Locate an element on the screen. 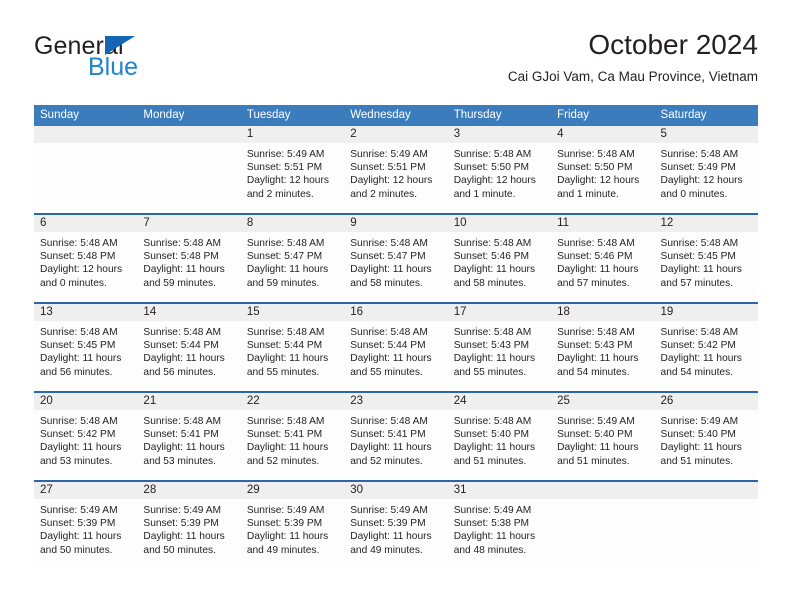 This screenshot has width=792, height=612. day-number-bar: 9 is located at coordinates (396, 223).